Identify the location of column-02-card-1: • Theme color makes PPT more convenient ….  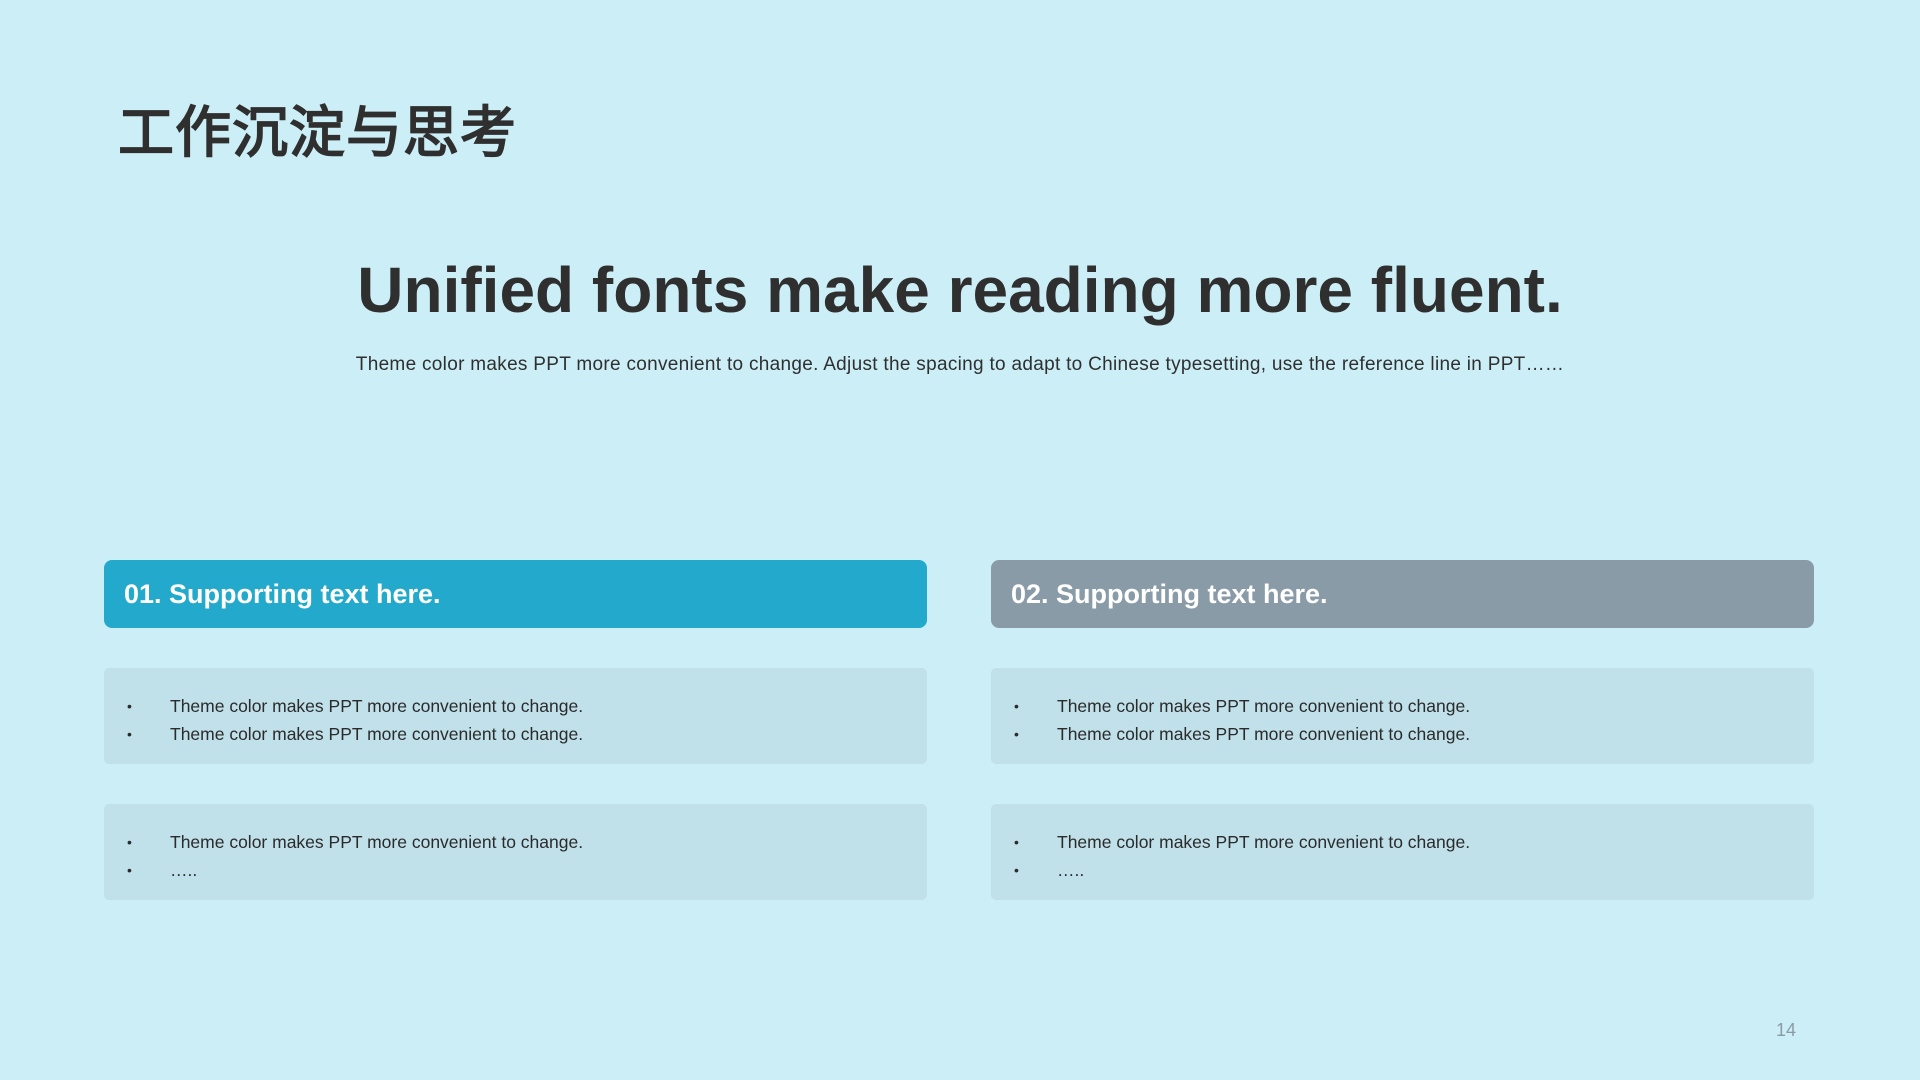
(1402, 716).